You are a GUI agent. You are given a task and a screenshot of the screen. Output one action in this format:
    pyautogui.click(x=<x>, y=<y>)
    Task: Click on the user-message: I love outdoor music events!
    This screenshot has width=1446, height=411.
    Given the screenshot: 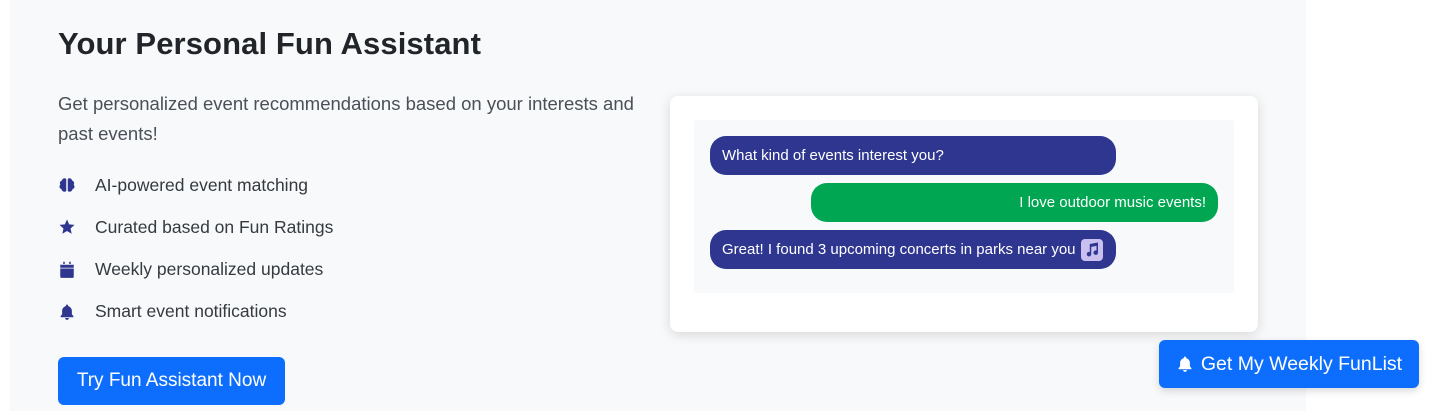 What is the action you would take?
    pyautogui.click(x=1014, y=202)
    